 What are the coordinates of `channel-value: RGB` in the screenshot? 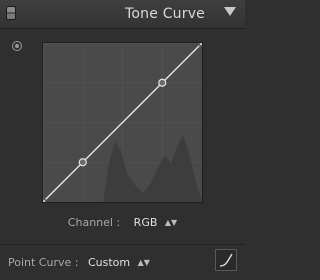 It's located at (146, 222).